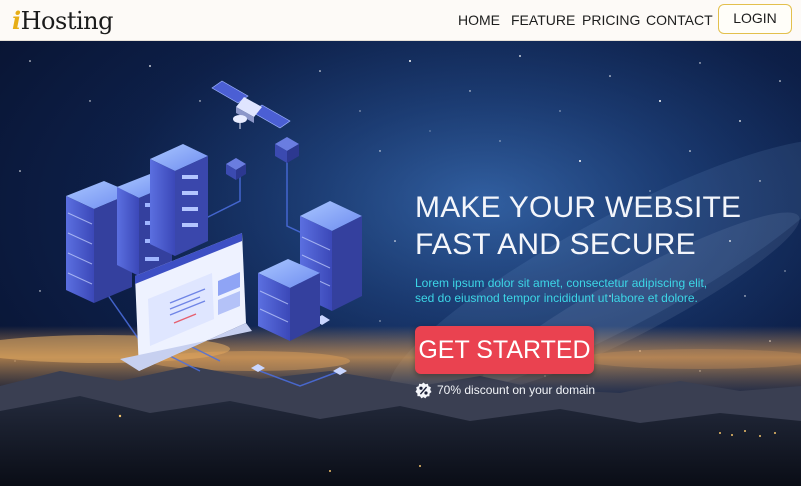 This screenshot has width=801, height=486. I want to click on login-button: LOGIN, so click(755, 19).